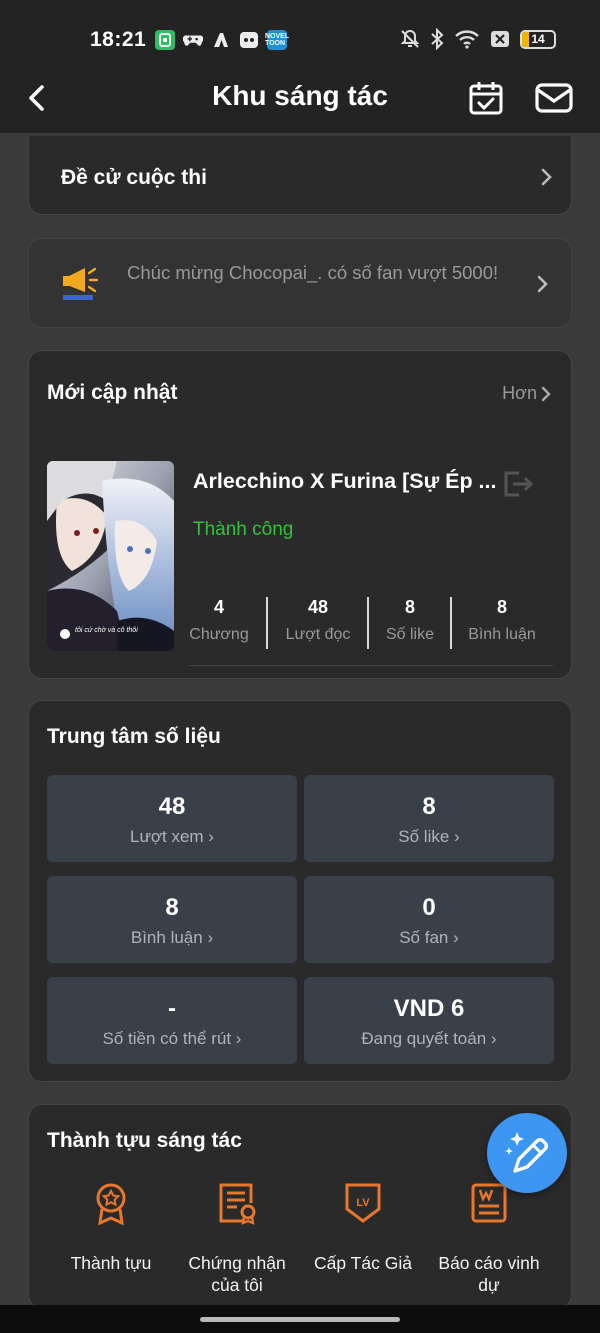  I want to click on more-link: Hơn, so click(526, 393).